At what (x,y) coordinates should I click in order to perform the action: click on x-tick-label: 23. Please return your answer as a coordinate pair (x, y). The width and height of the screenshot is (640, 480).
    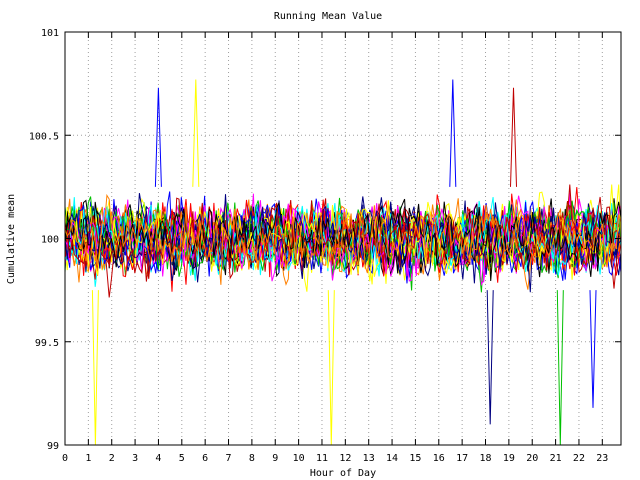
    Looking at the image, I should click on (602, 458).